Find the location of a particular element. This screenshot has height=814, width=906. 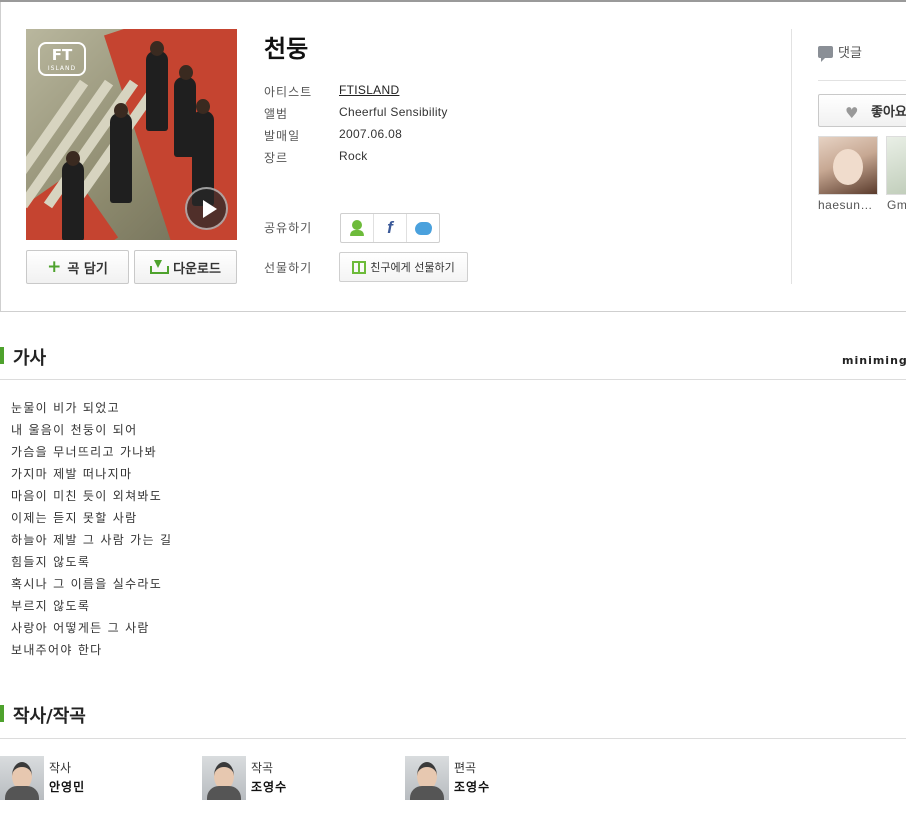

release-date: 2007.06.08 is located at coordinates (371, 134).